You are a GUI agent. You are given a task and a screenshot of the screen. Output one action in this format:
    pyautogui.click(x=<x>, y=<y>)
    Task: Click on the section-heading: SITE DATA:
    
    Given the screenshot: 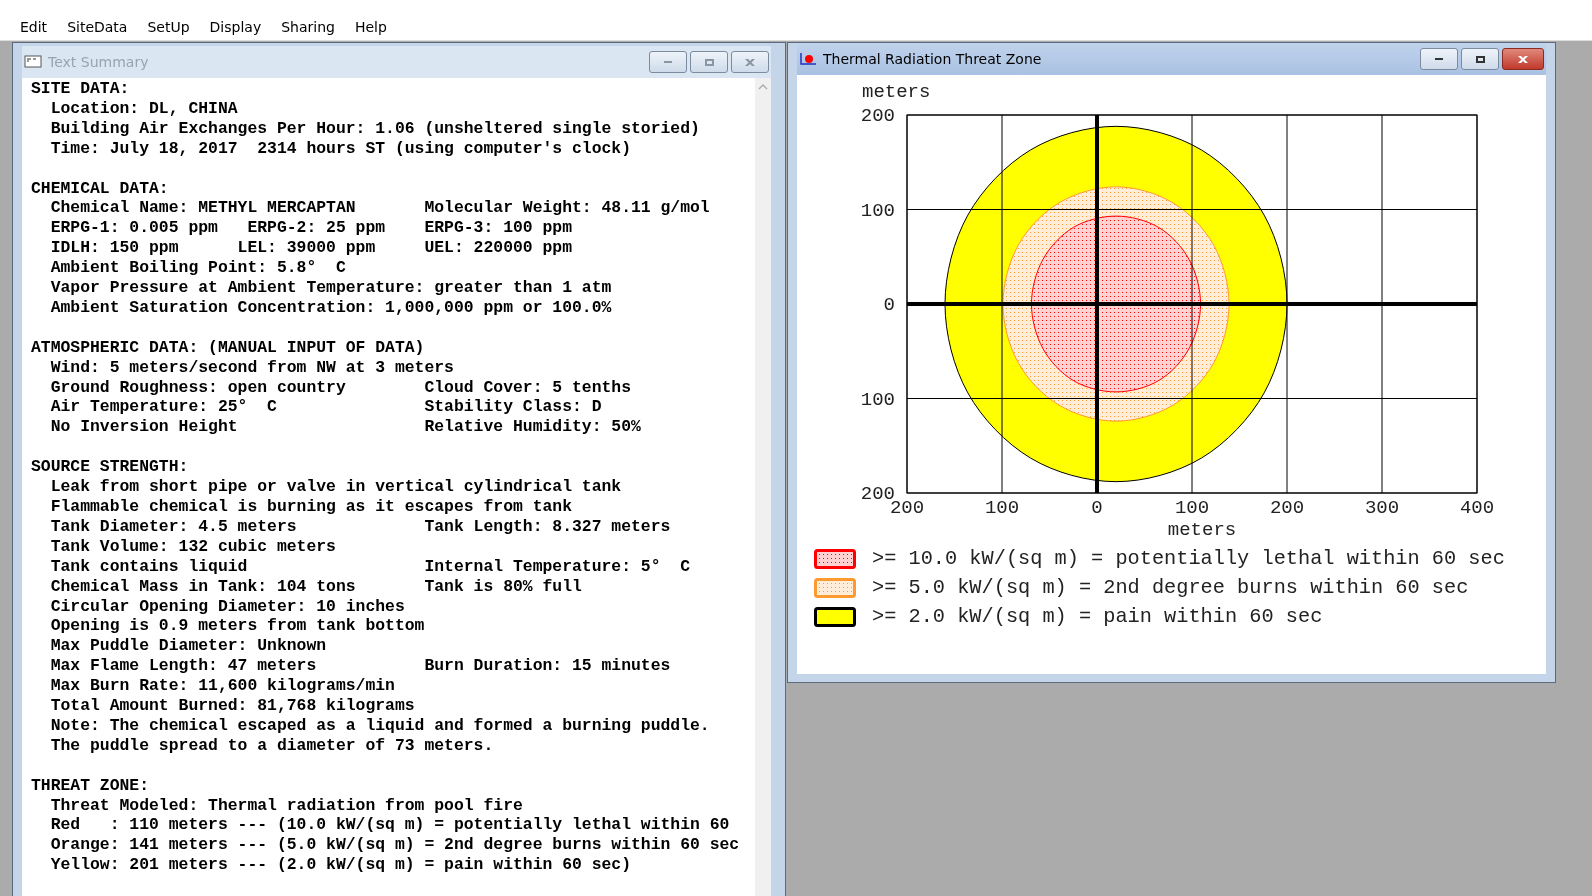 What is the action you would take?
    pyautogui.click(x=81, y=89)
    